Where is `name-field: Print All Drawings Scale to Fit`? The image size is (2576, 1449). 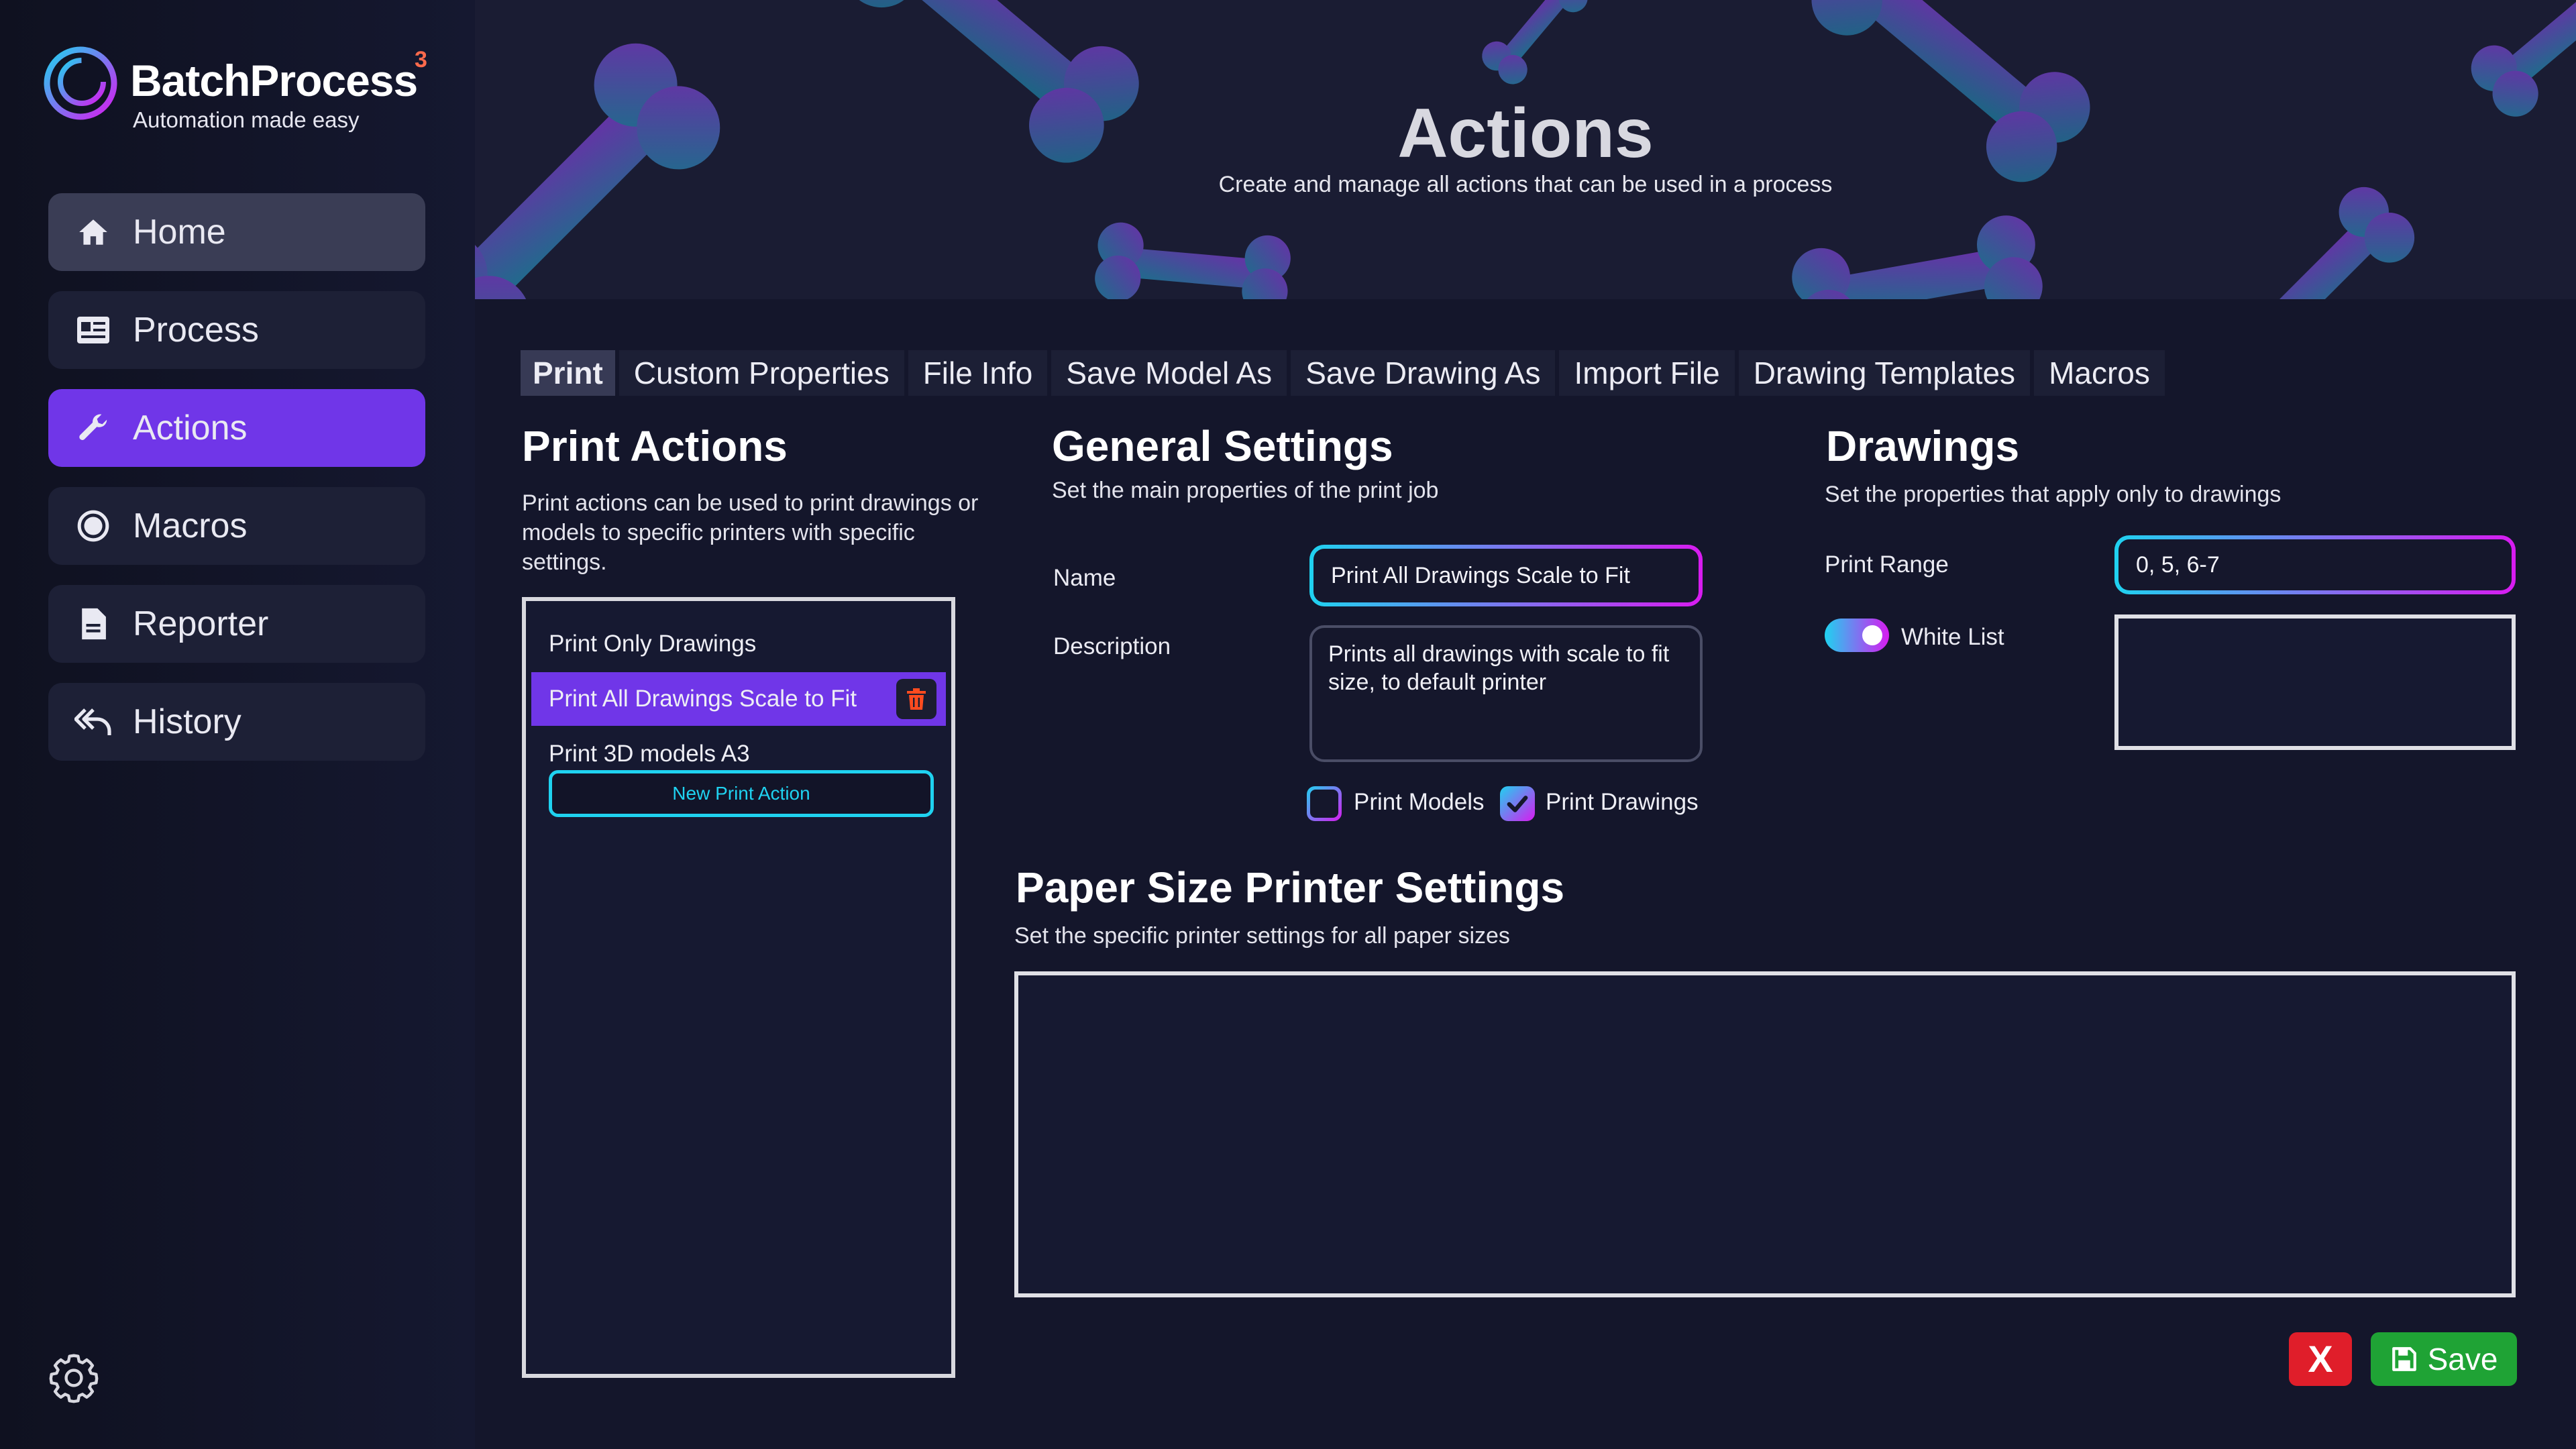
name-field: Print All Drawings Scale to Fit is located at coordinates (1506, 575).